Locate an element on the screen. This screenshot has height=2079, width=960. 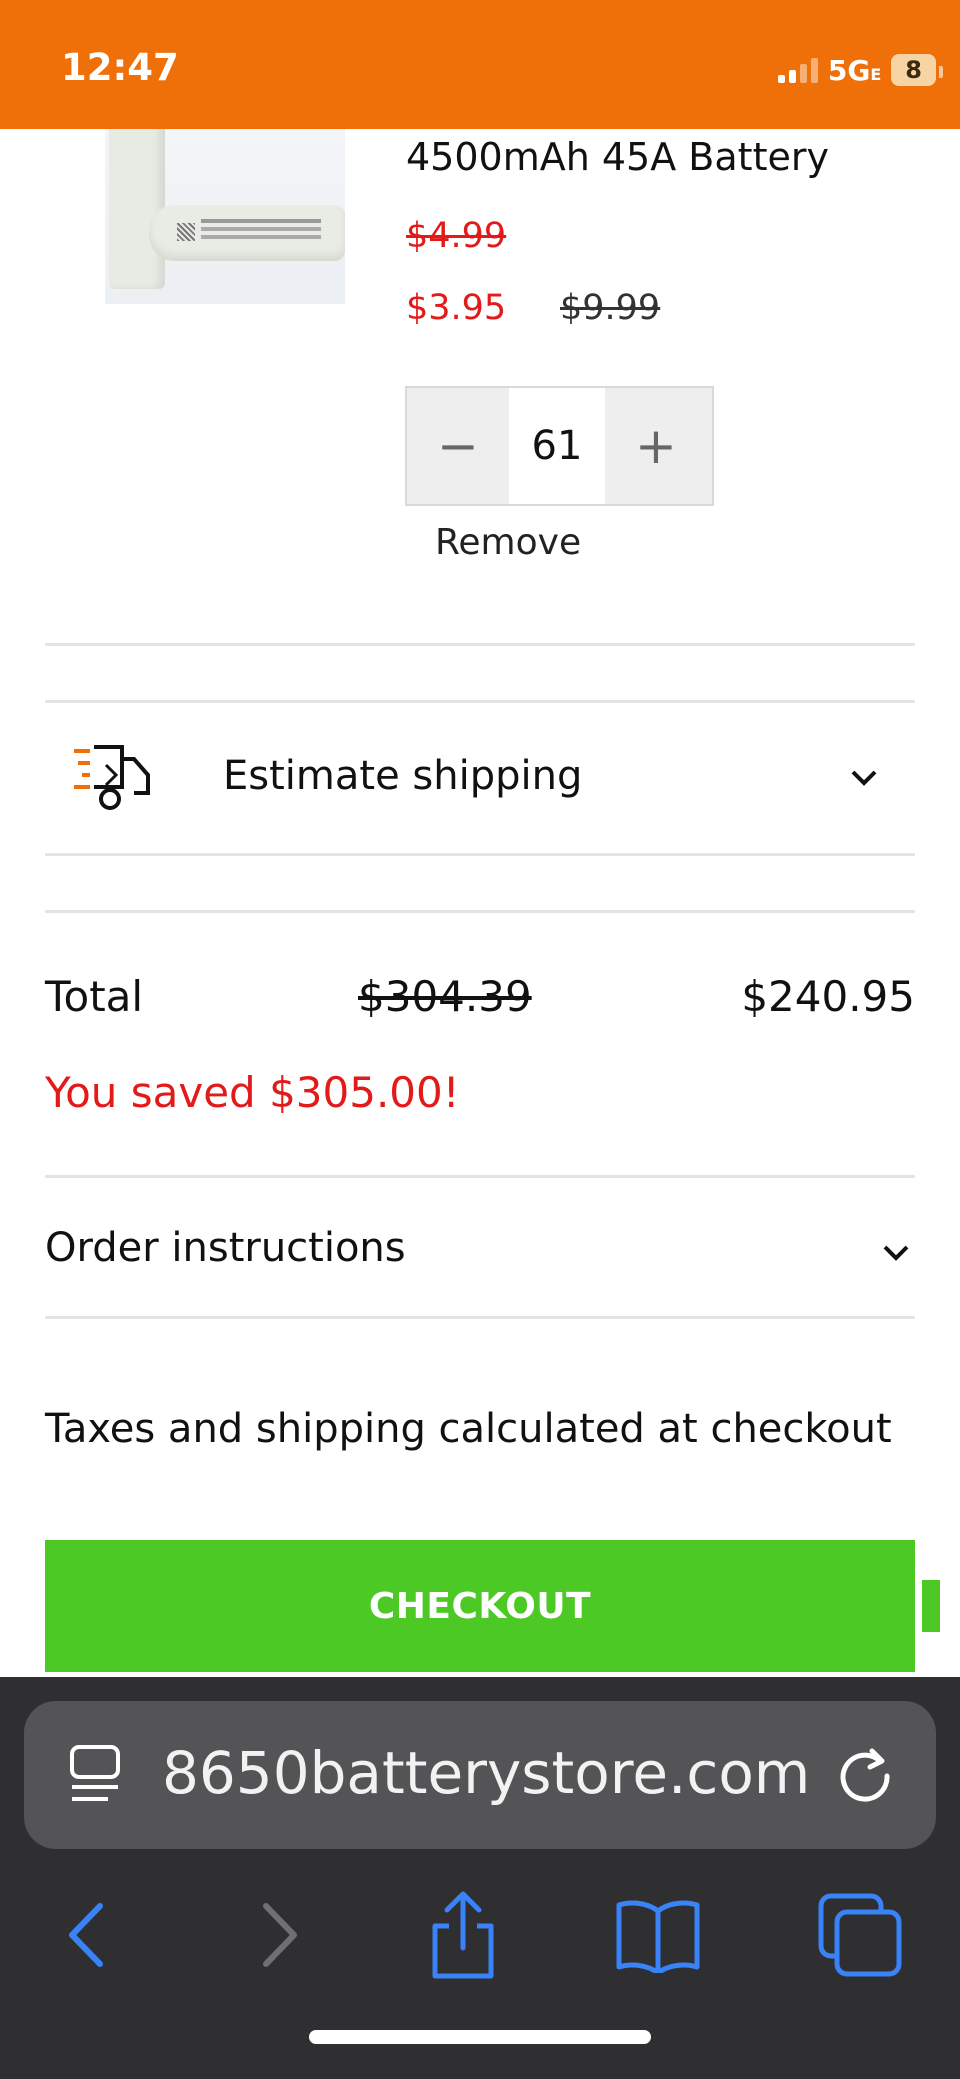
estimate-shipping-toggle: Estimate shipping is located at coordinates (480, 778).